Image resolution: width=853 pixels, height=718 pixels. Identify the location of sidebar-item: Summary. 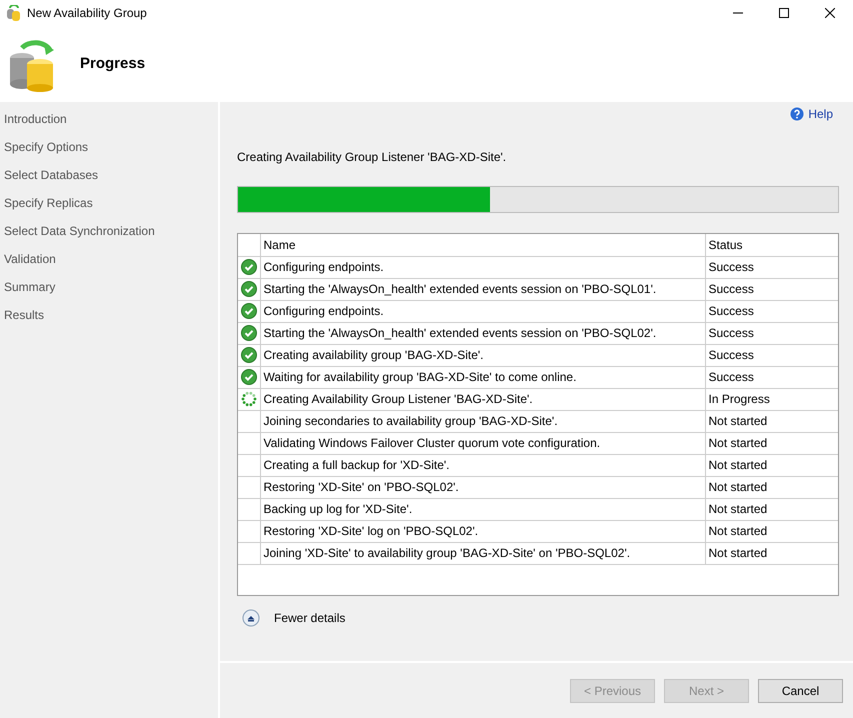
(109, 292).